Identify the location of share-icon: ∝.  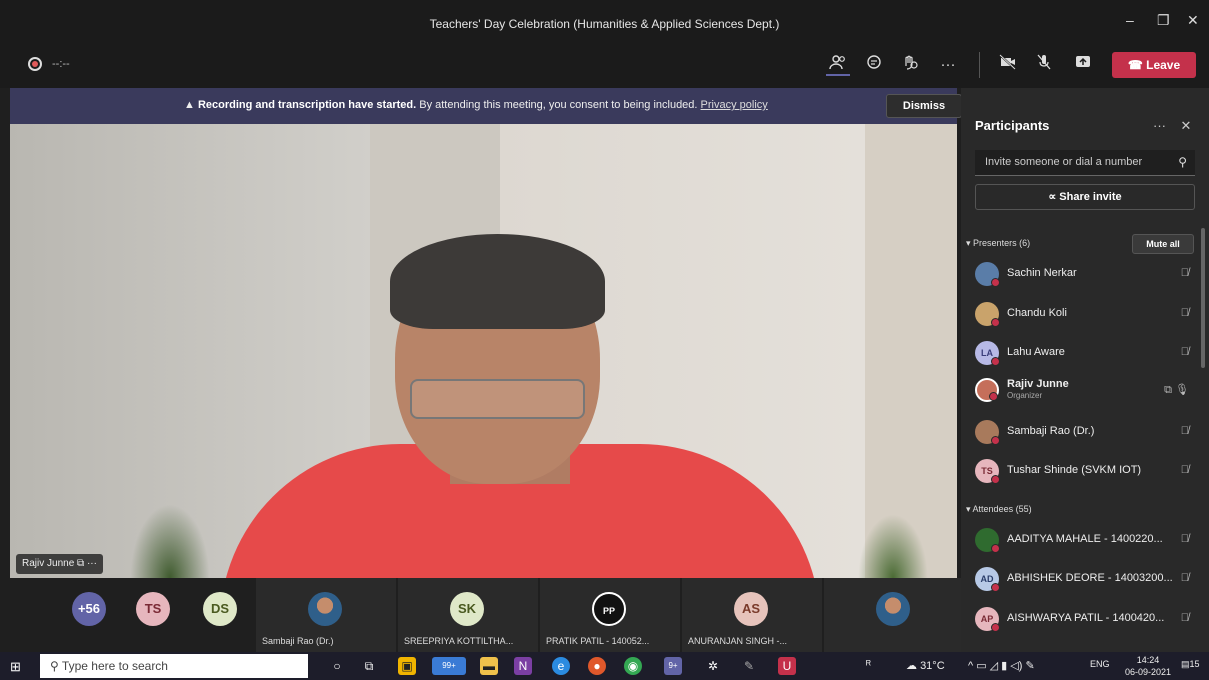
(1052, 197).